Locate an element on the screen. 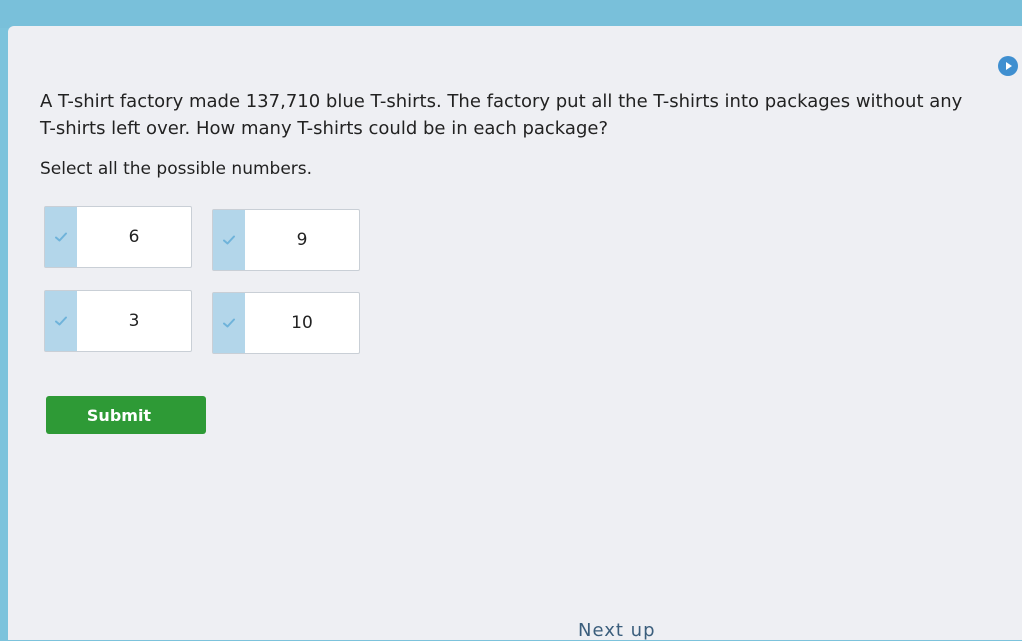 Image resolution: width=1022 pixels, height=641 pixels. answer-choice-3: 3 is located at coordinates (118, 321).